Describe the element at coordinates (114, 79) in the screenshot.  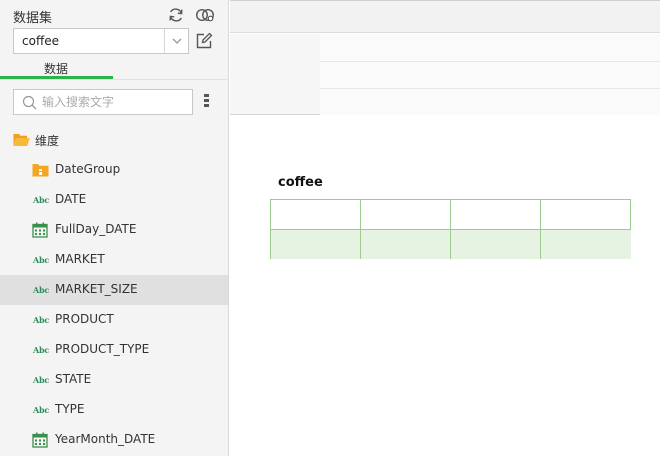
I see `tab-divider` at that location.